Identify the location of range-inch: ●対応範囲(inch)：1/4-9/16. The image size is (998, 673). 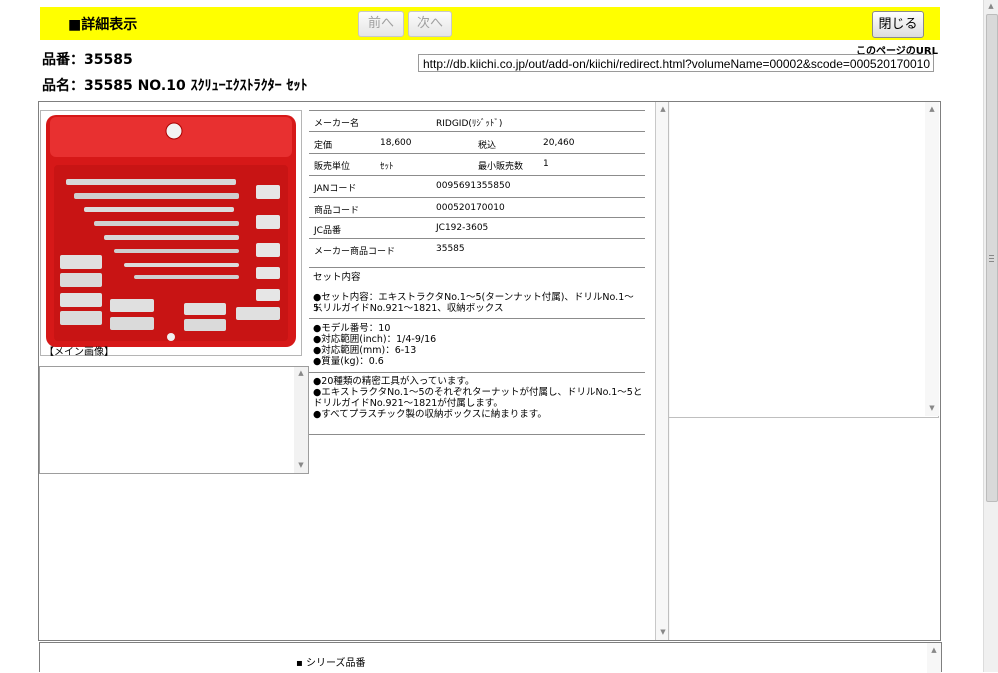
(375, 339).